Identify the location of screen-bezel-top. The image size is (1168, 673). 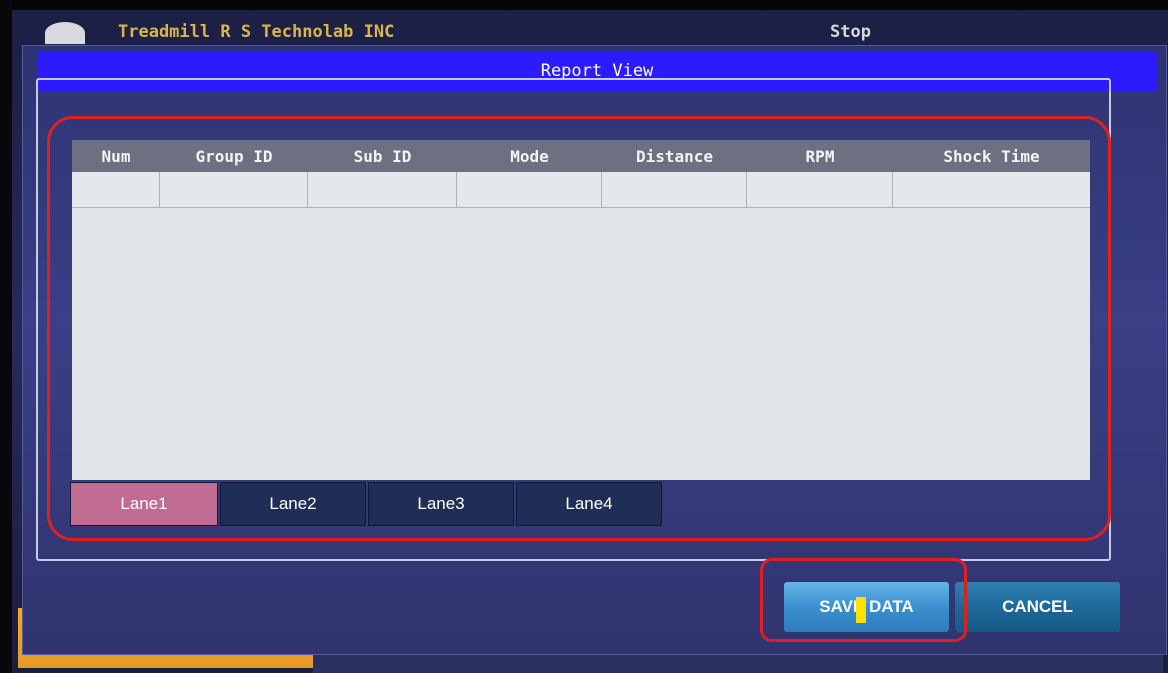
(584, 5).